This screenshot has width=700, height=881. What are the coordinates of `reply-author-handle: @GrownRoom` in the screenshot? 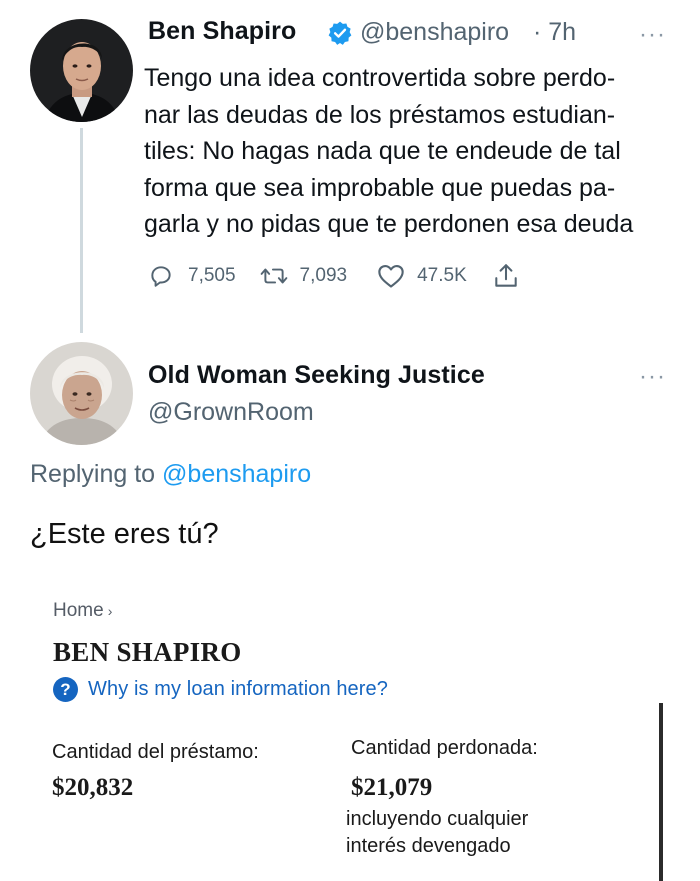 It's located at (231, 412).